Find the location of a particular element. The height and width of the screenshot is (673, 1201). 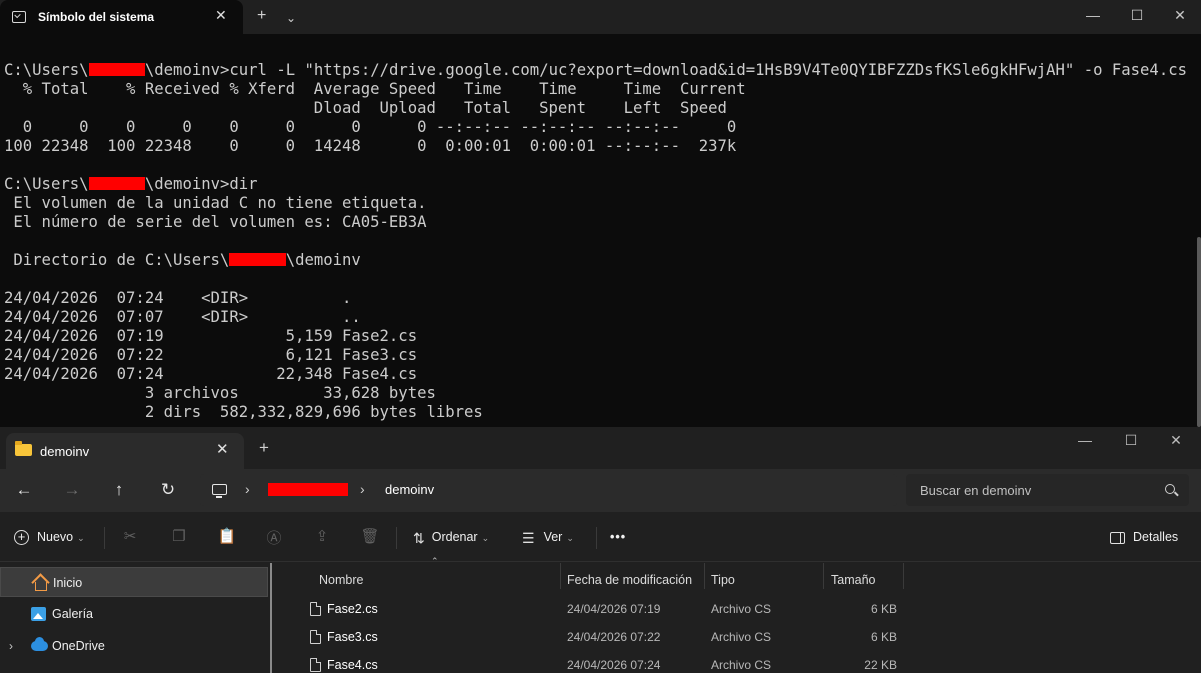

nav-item-gallery: Galería is located at coordinates (134, 614).